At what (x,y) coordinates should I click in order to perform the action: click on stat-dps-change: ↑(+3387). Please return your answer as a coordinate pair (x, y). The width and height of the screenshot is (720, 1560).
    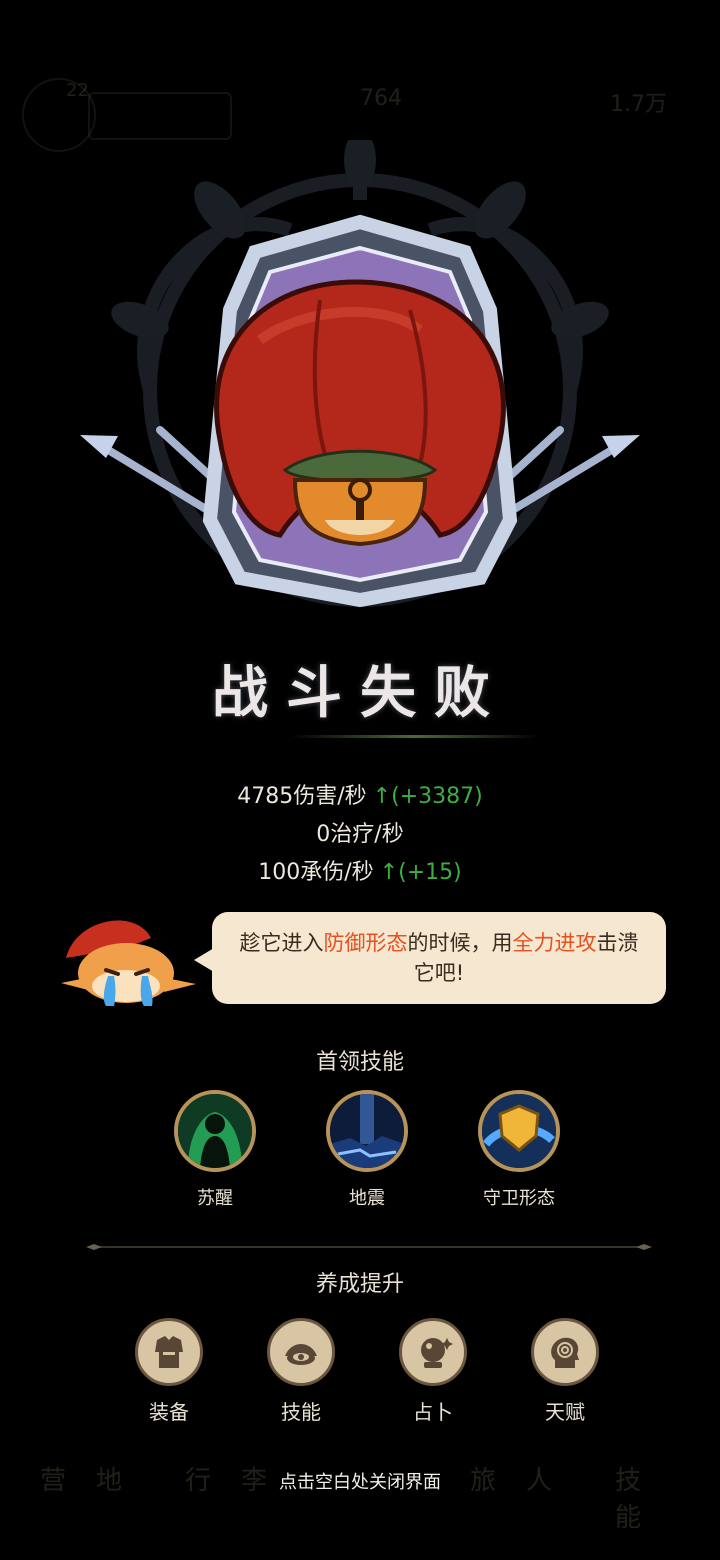
    Looking at the image, I should click on (427, 796).